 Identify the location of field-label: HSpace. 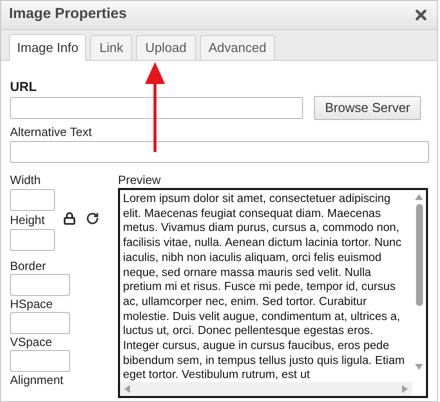
(32, 304).